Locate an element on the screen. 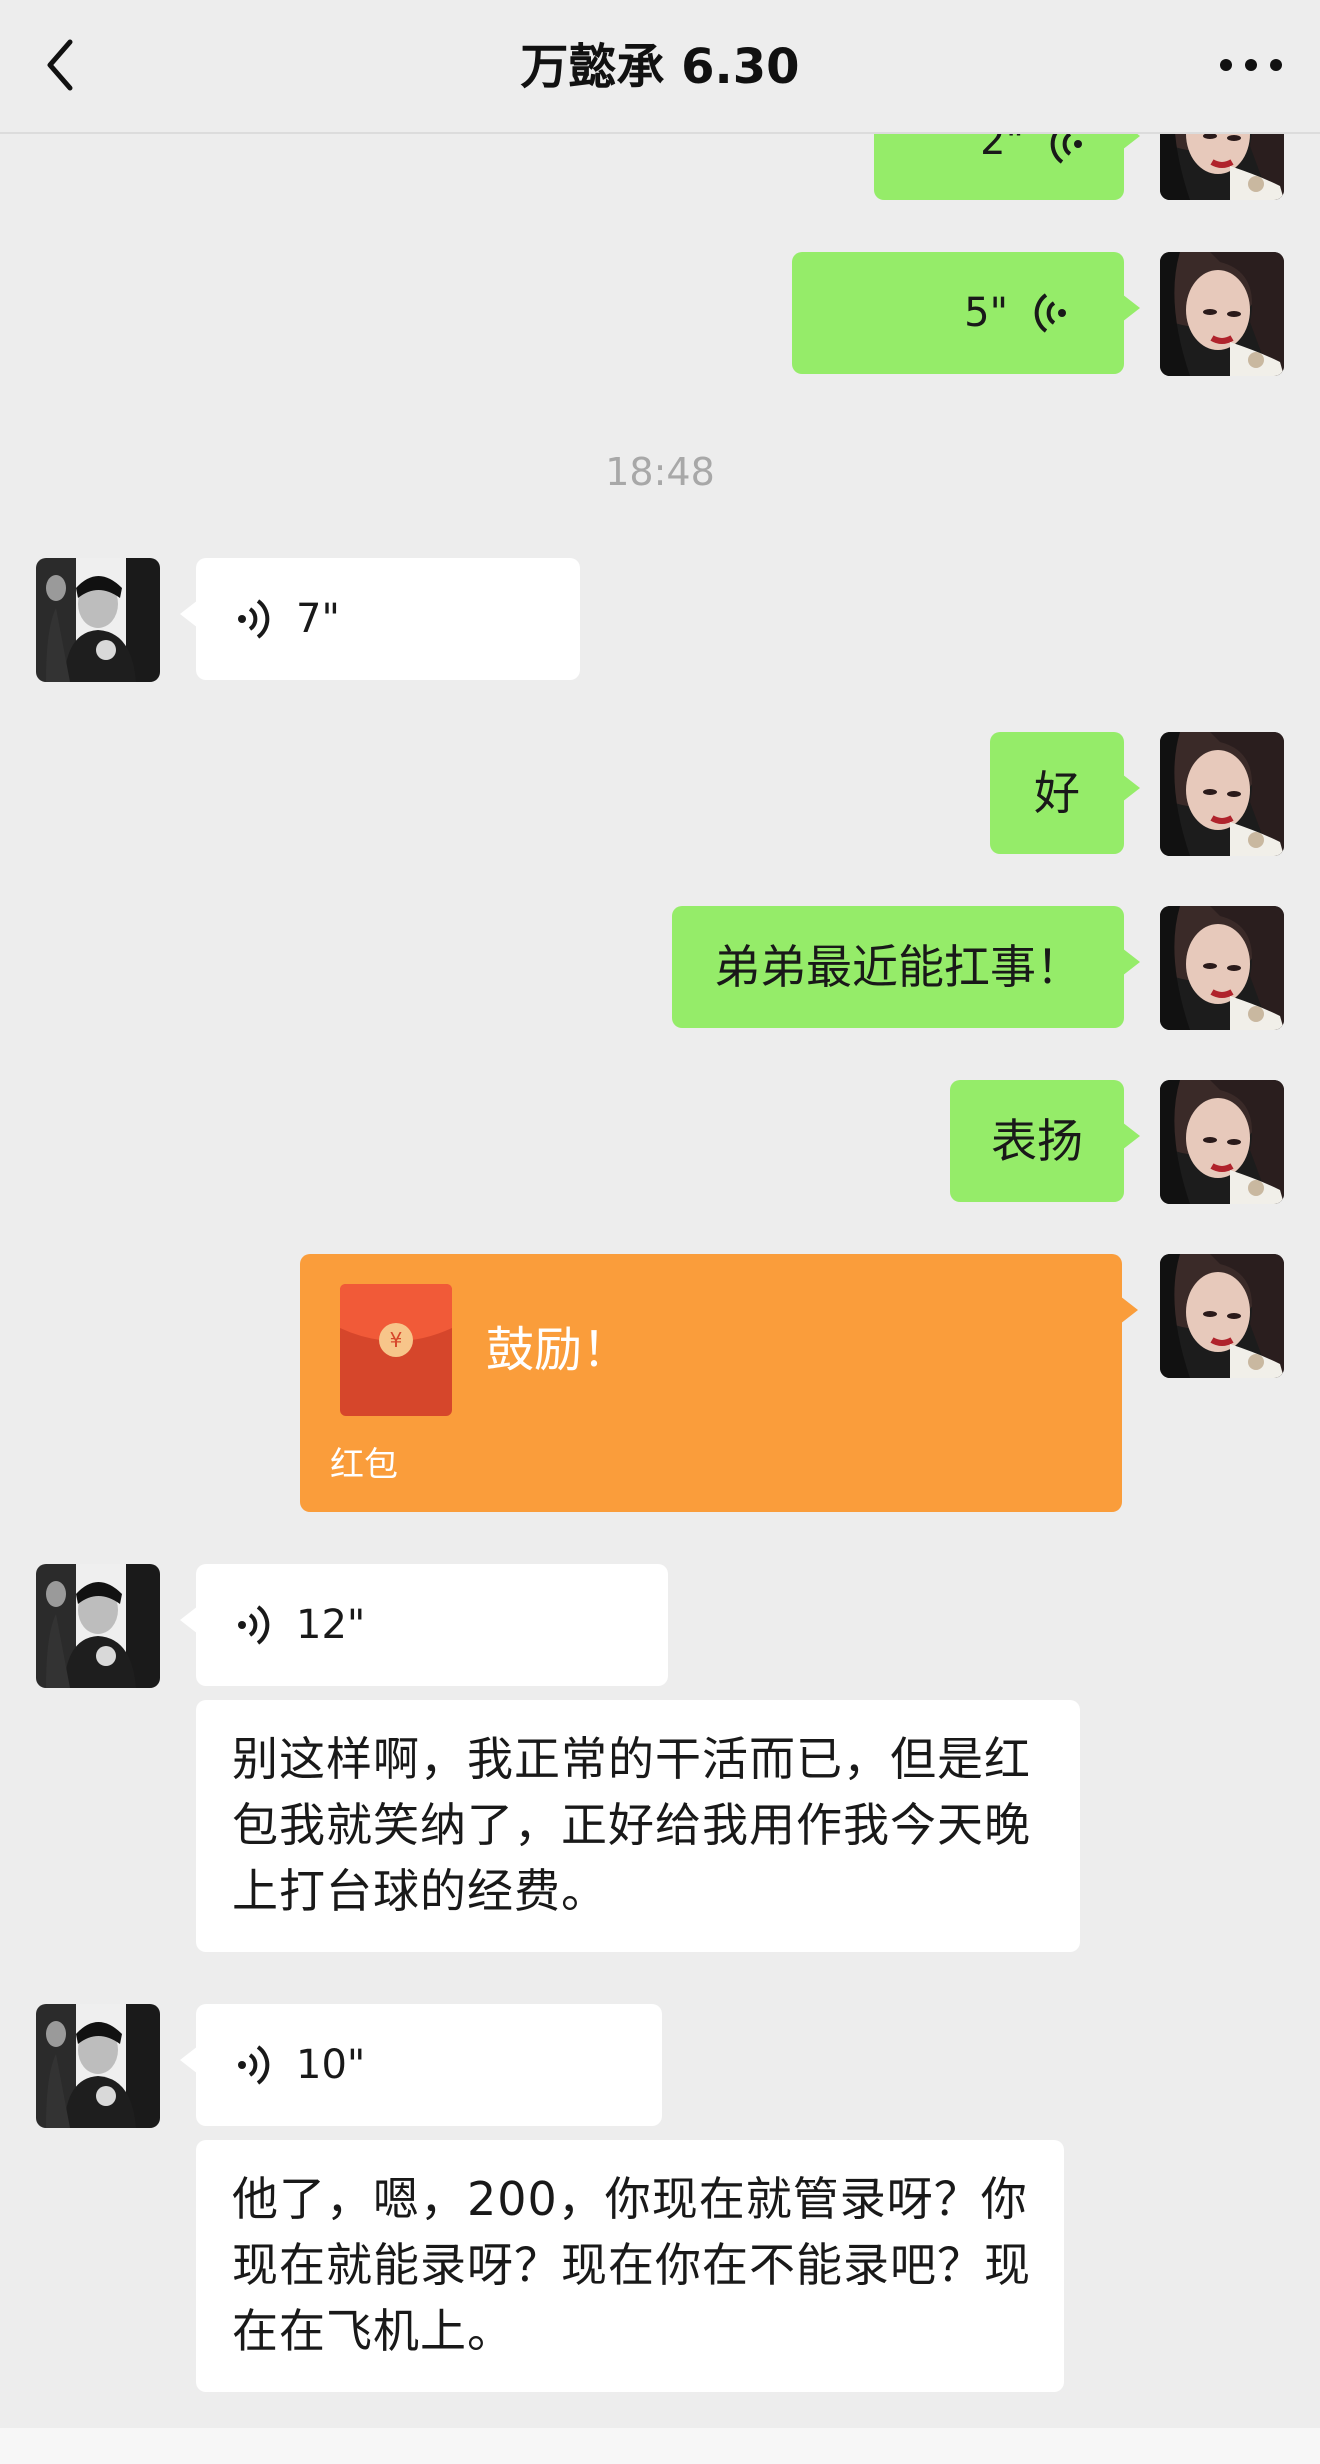  voice-duration: 12" is located at coordinates (331, 1625).